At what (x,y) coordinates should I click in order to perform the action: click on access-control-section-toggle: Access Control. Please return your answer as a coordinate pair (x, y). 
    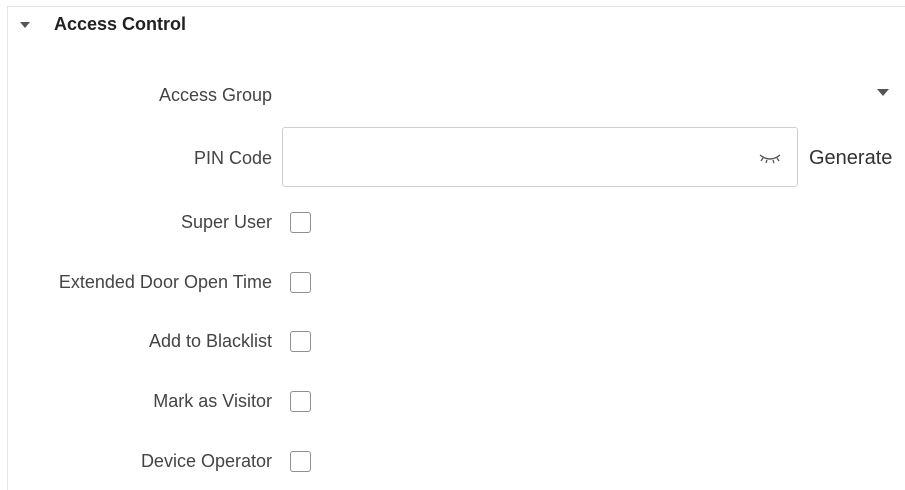
    Looking at the image, I should click on (103, 24).